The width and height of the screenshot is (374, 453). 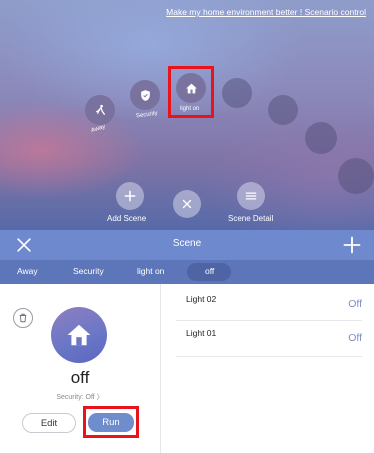 I want to click on close-icon, so click(x=187, y=204).